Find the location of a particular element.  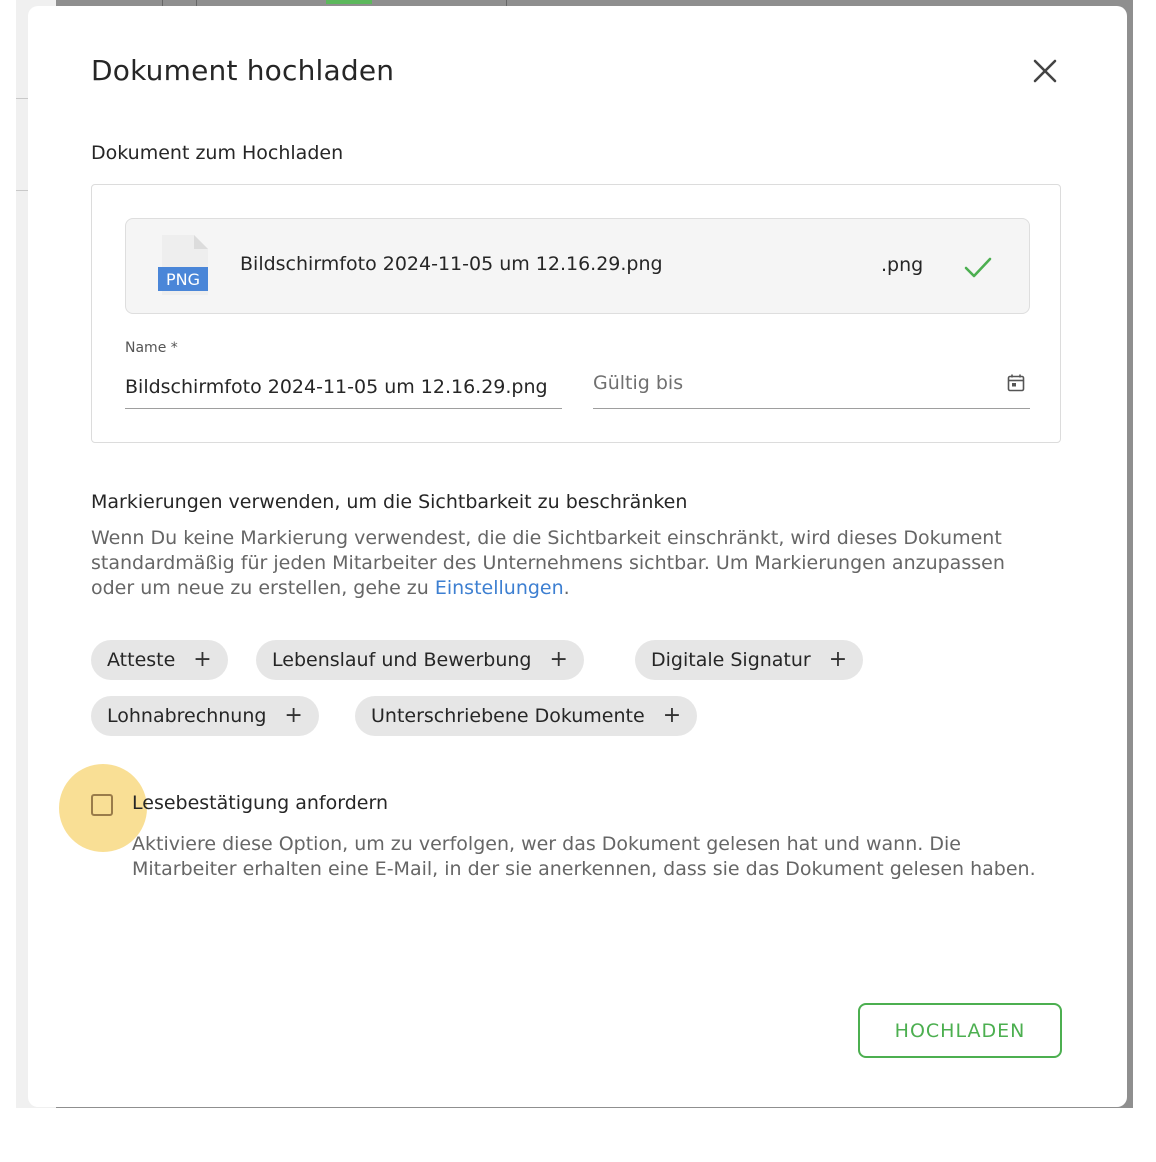

upload-section-label: Dokument zum Hochladen is located at coordinates (217, 153).